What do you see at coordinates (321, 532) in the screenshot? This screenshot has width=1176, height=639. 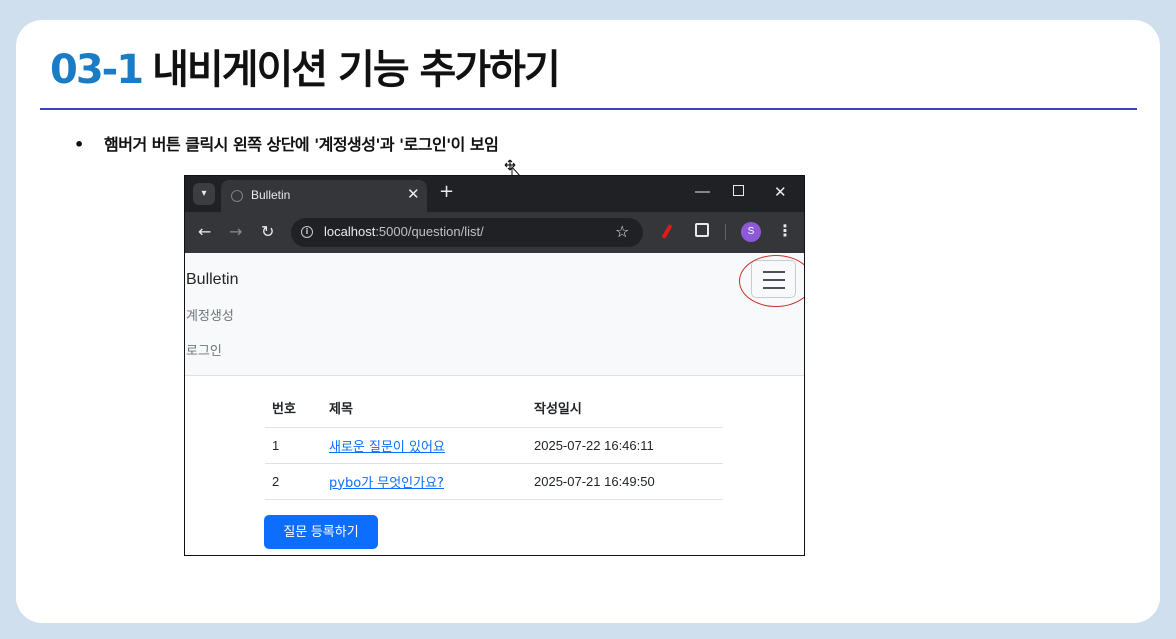 I see `ask-question-button: 질문 등록하기` at bounding box center [321, 532].